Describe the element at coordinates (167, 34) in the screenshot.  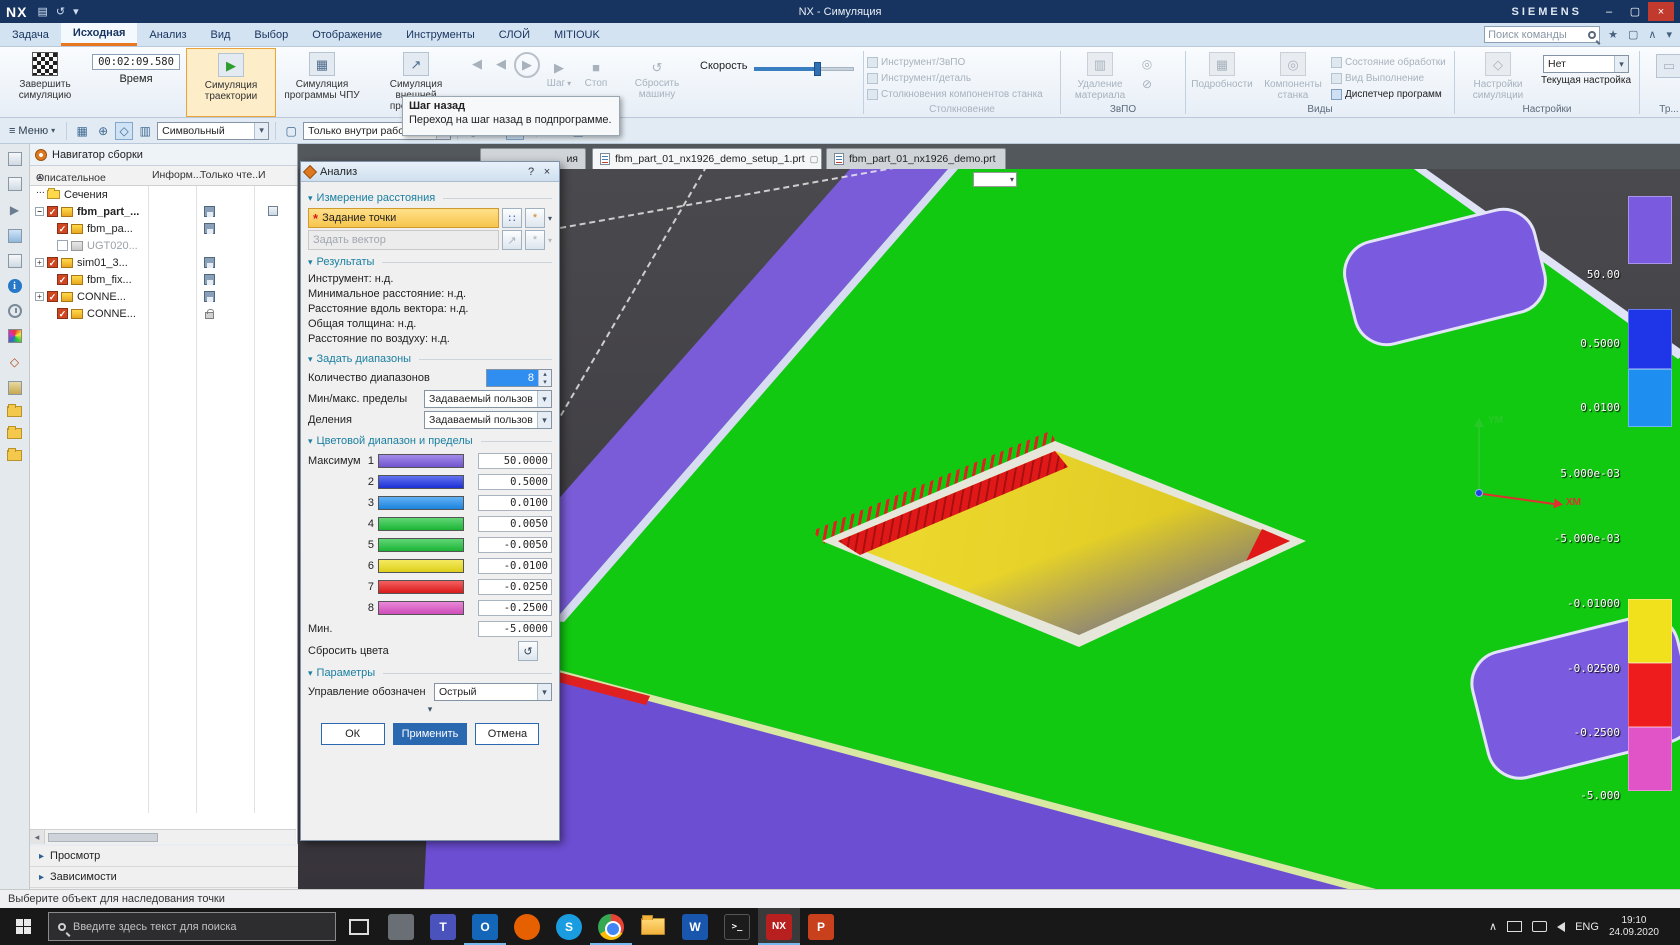
I see `tab-analiz: Анализ` at that location.